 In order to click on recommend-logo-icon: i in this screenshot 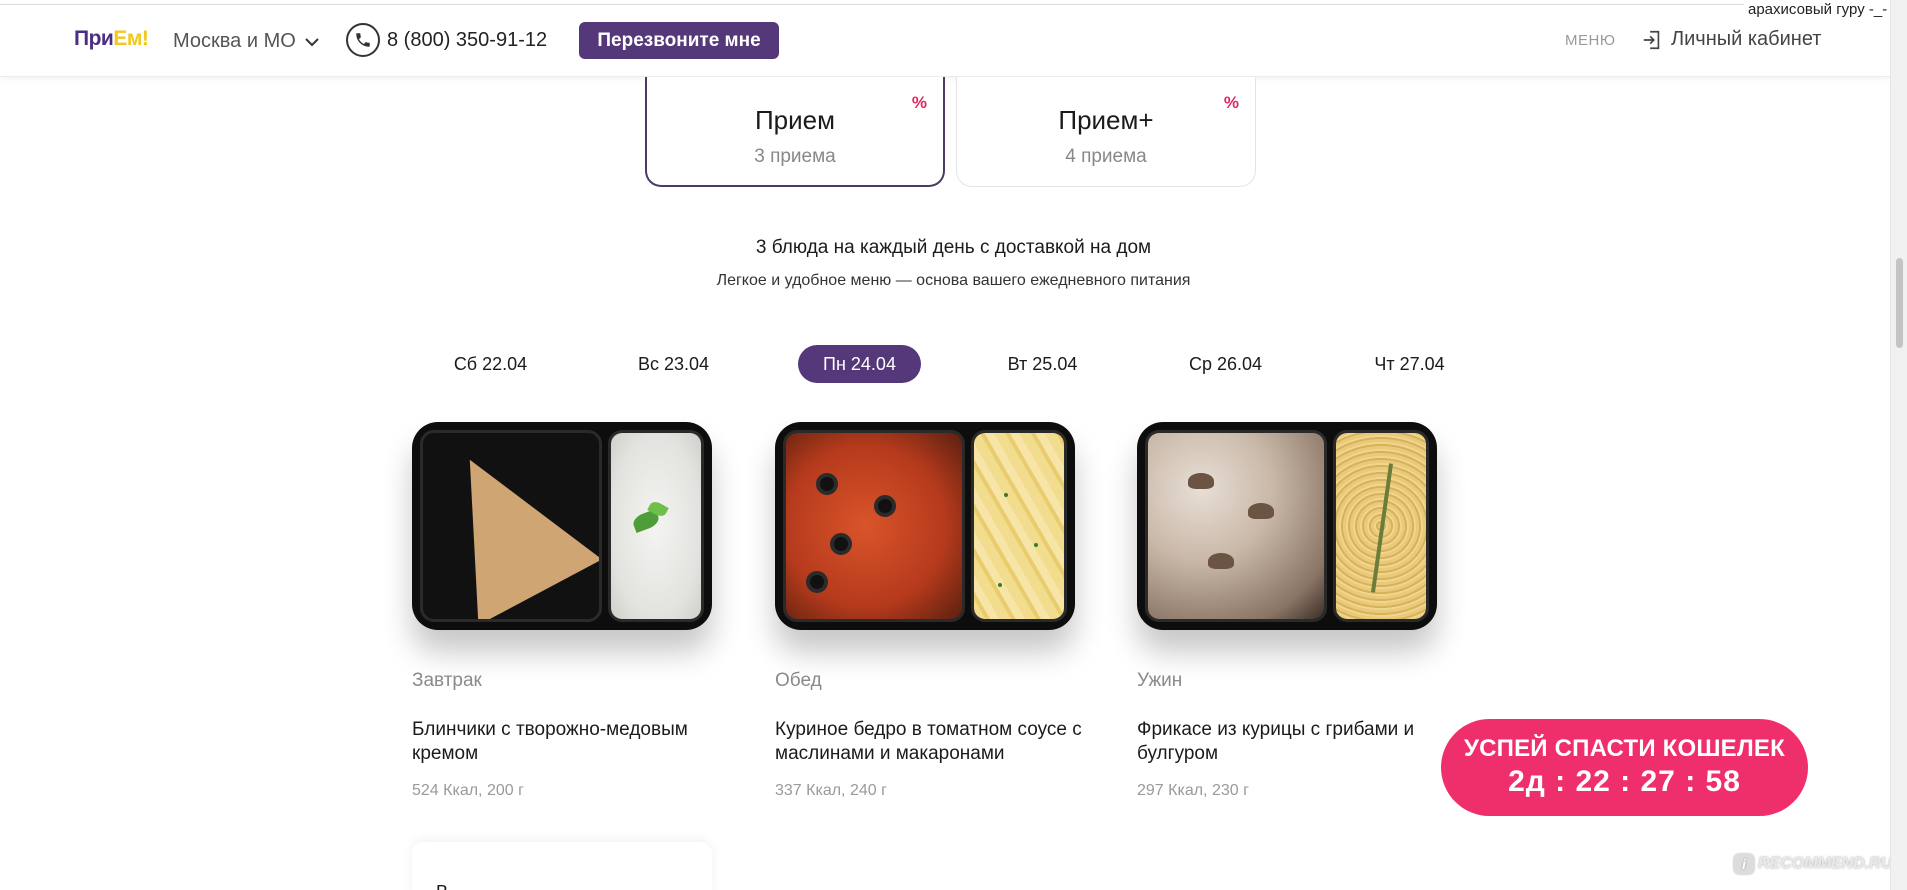, I will do `click(1744, 864)`.